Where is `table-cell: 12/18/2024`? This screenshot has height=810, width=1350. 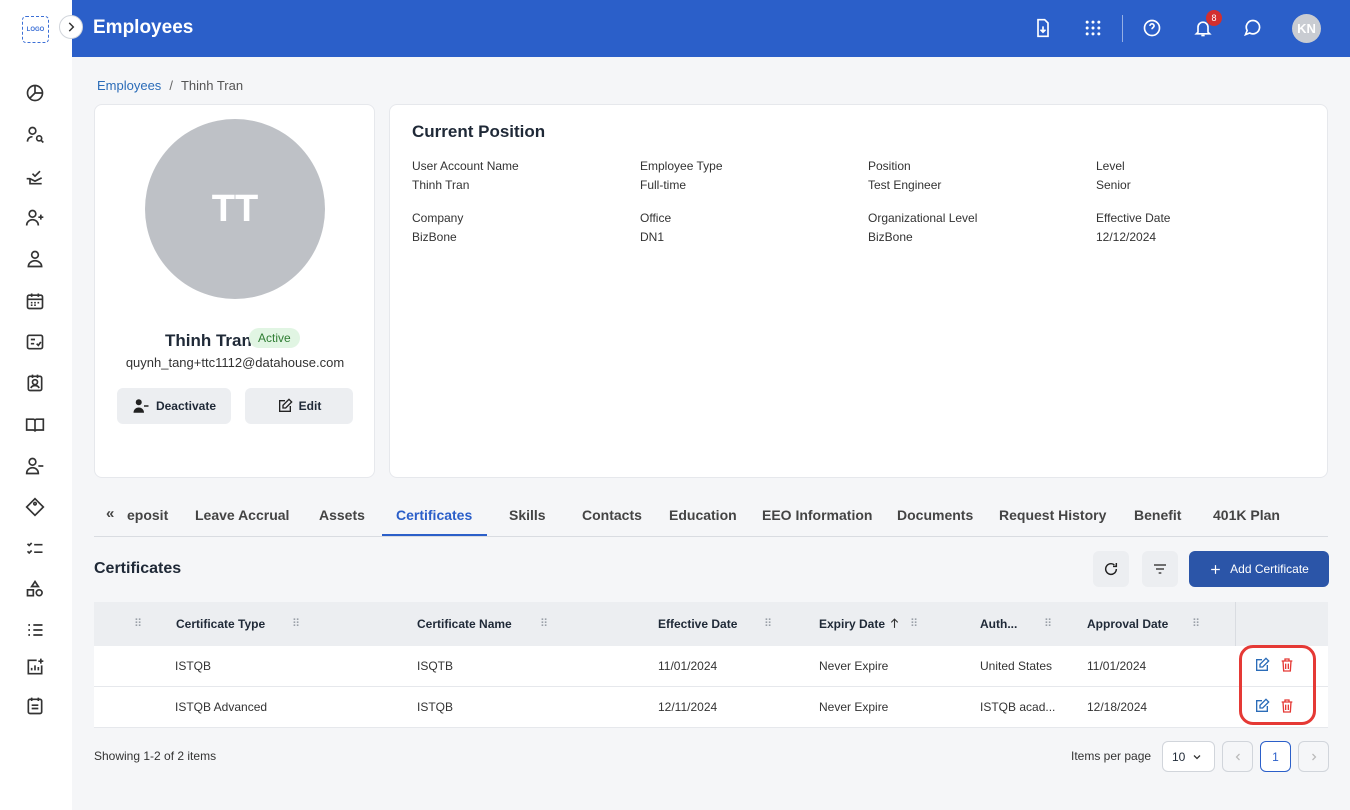
table-cell: 12/18/2024 is located at coordinates (1117, 707).